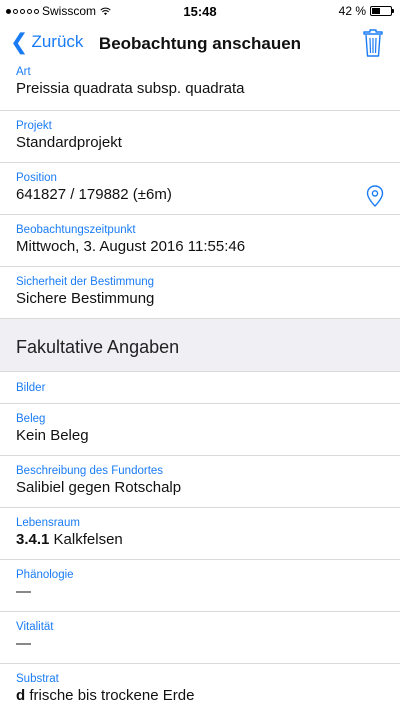 The height and width of the screenshot is (716, 400). What do you see at coordinates (112, 695) in the screenshot?
I see `field-value-text: frische bis trockene Erde` at bounding box center [112, 695].